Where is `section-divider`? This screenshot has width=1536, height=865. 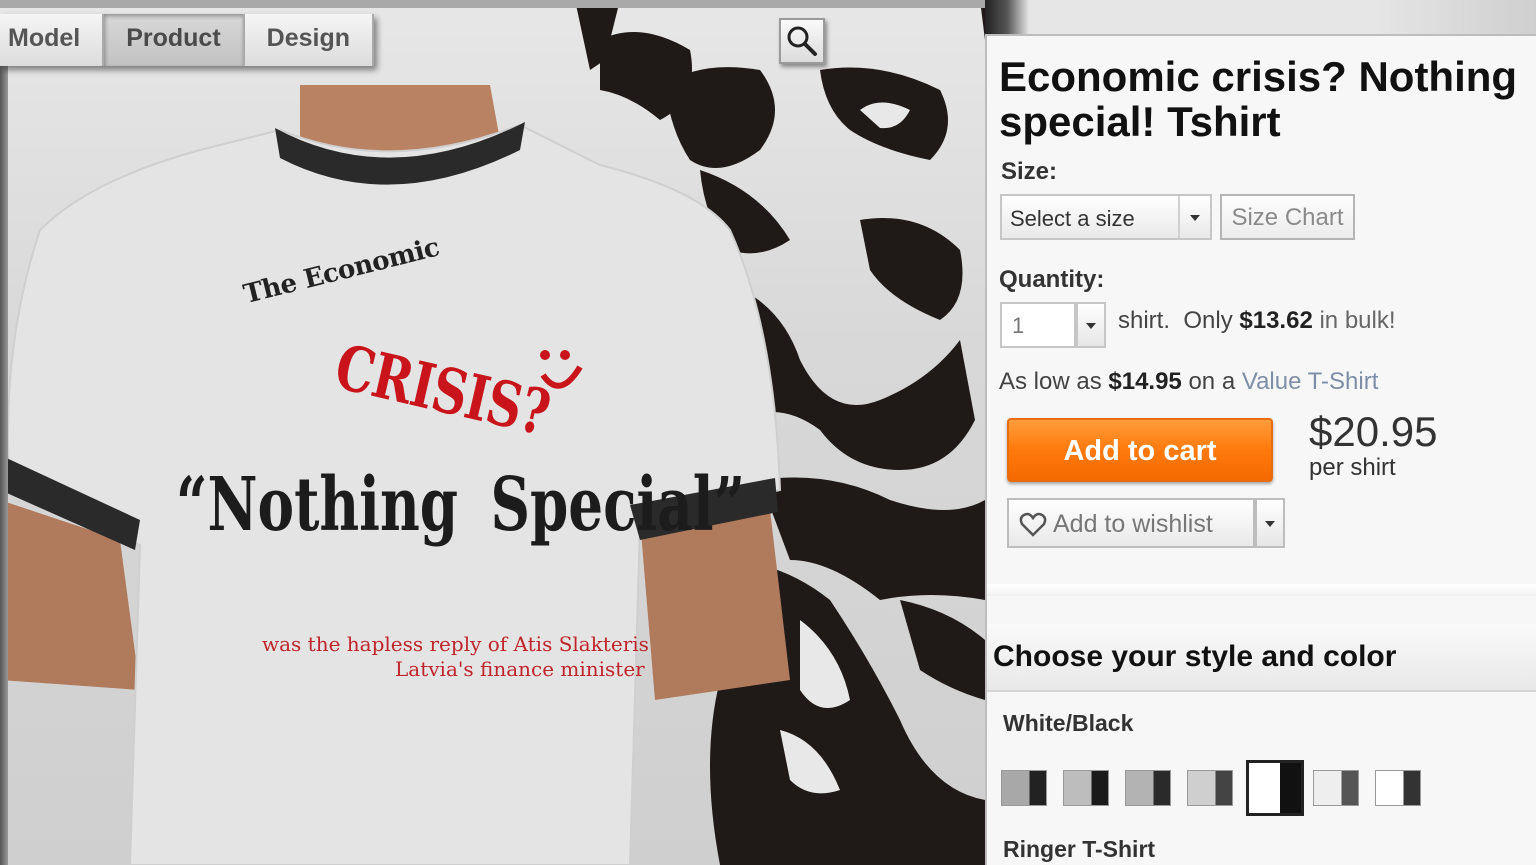 section-divider is located at coordinates (1261, 590).